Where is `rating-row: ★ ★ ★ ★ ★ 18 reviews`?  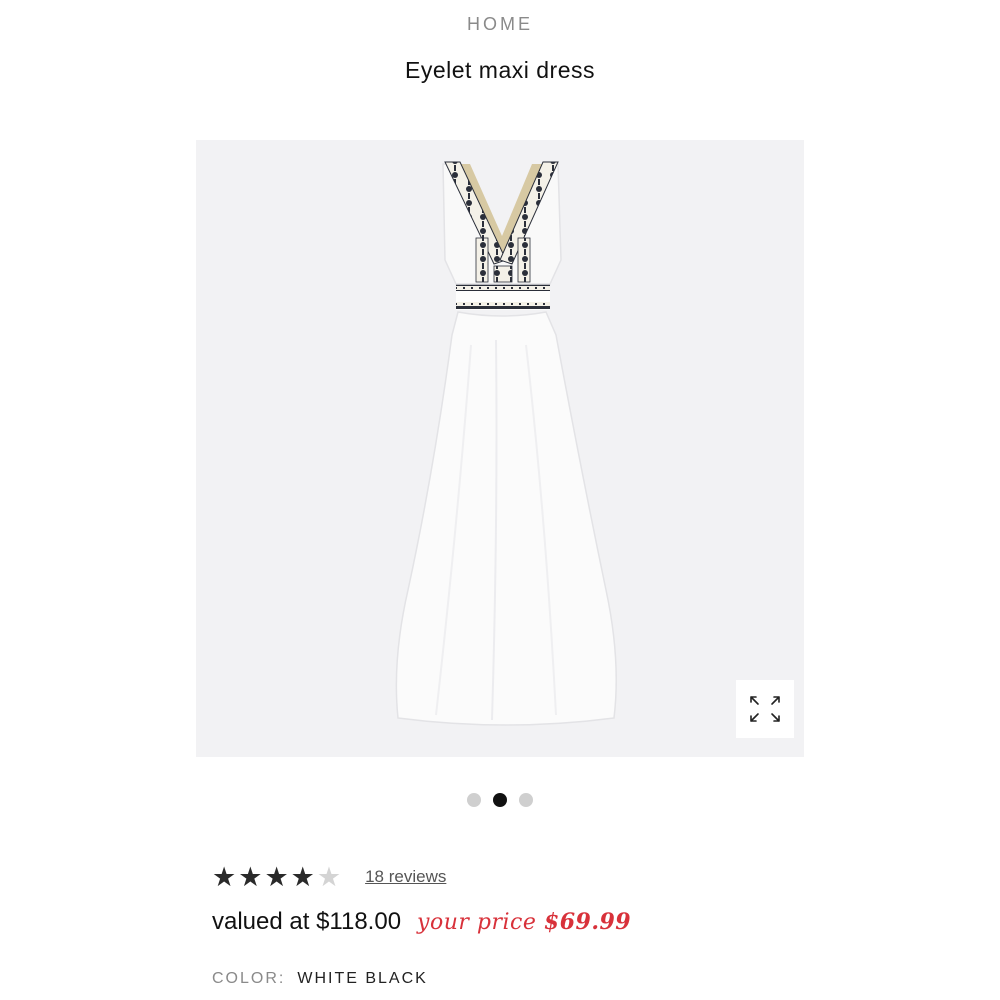 rating-row: ★ ★ ★ ★ ★ 18 reviews is located at coordinates (329, 877).